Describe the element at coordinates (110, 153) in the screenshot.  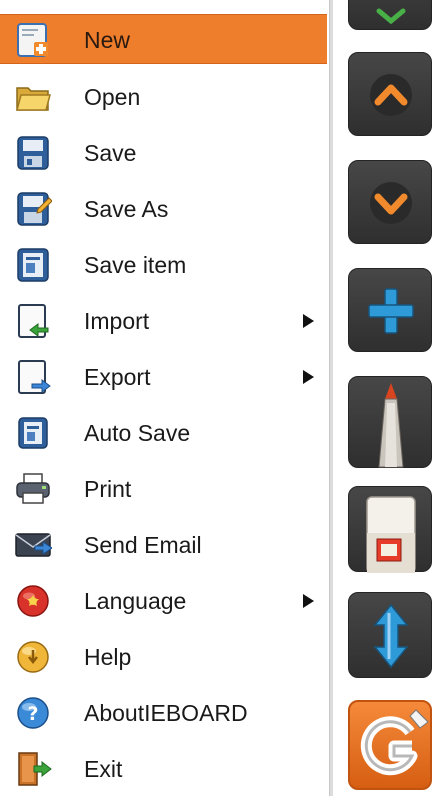
I see `menu-item-label: Save` at that location.